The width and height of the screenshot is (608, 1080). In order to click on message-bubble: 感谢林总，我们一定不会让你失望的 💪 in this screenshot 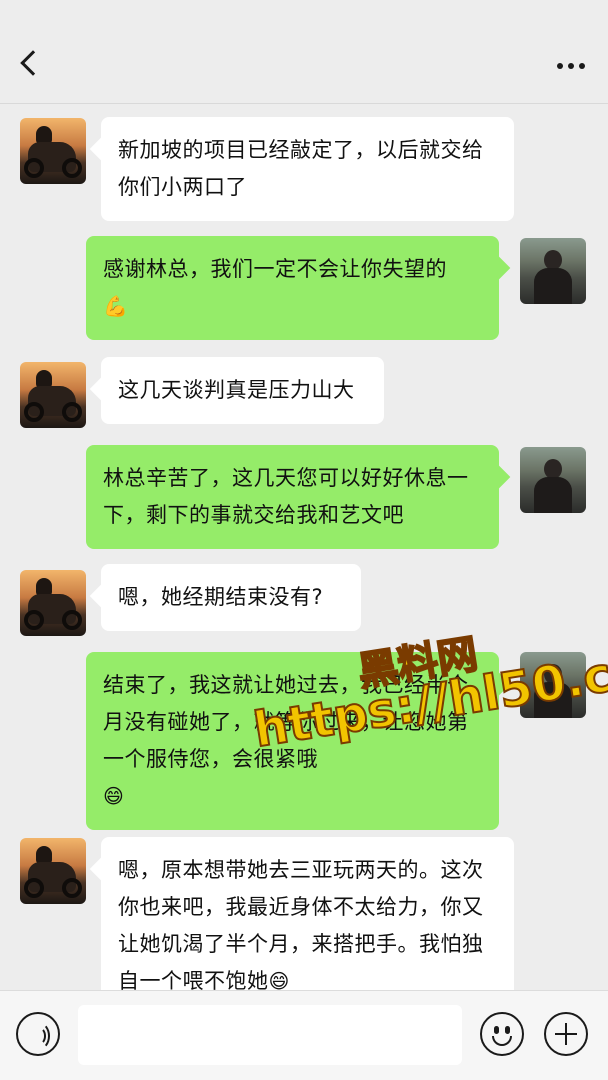, I will do `click(292, 288)`.